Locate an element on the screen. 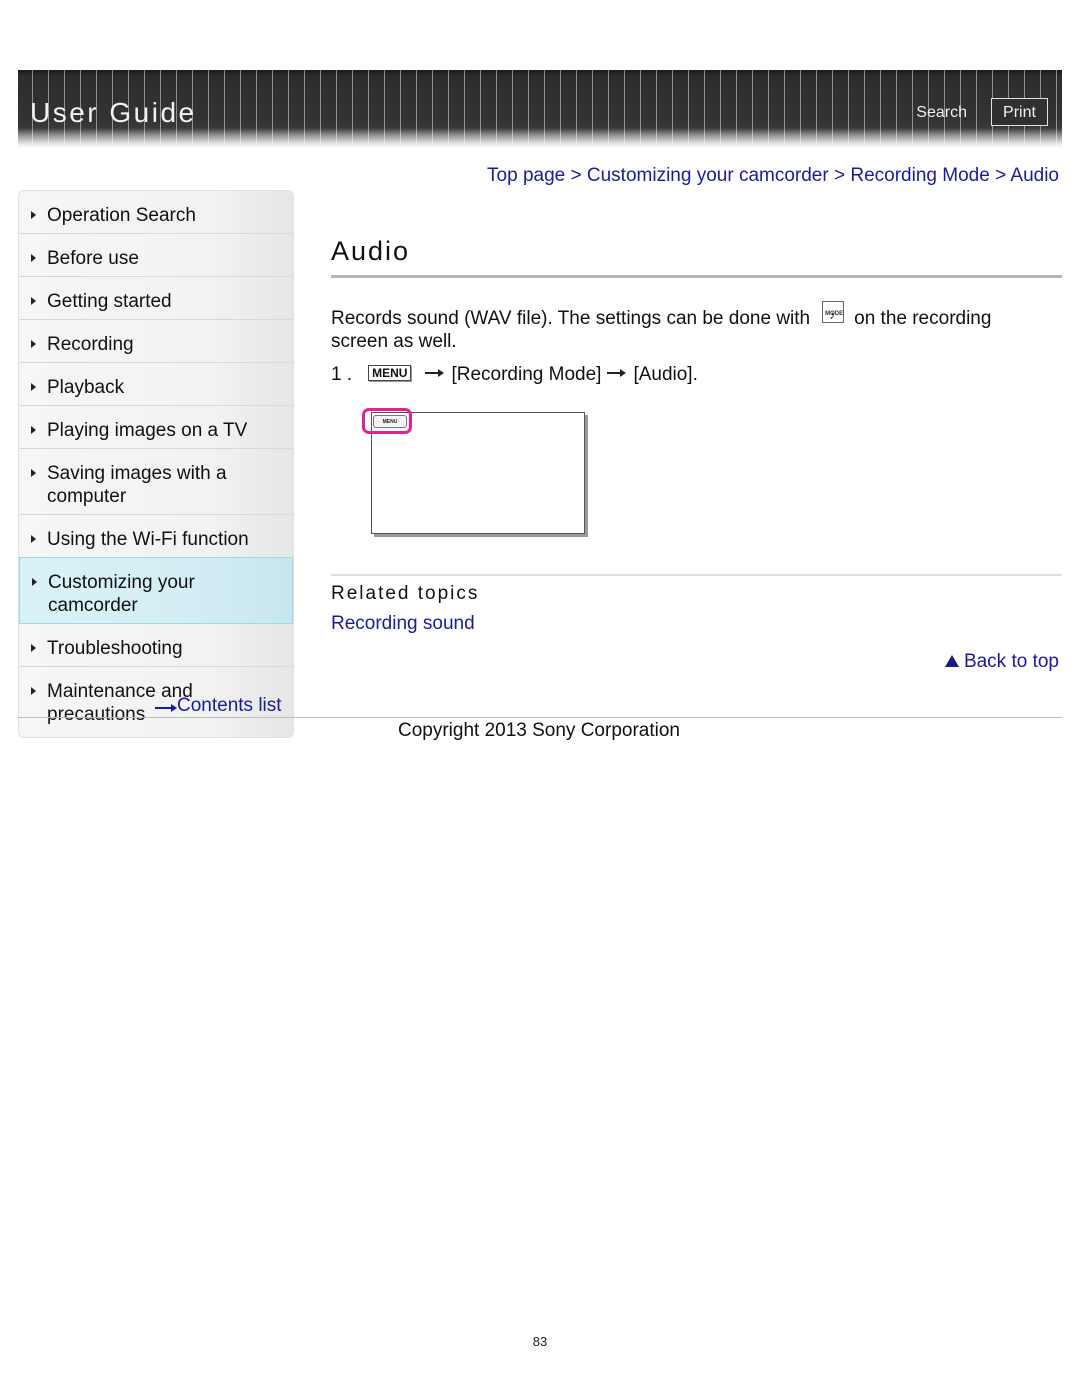  step-item-recording-mode: [Recording Mode] is located at coordinates (526, 374).